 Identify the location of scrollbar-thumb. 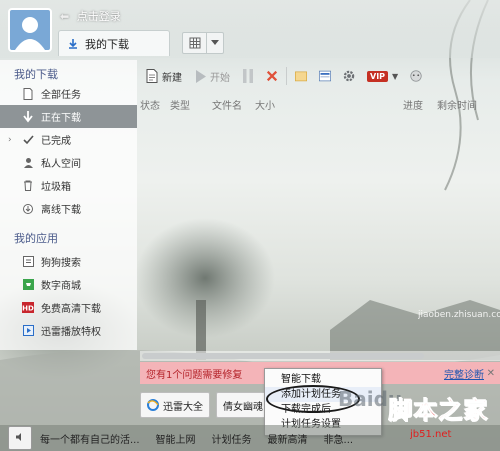
(283, 356).